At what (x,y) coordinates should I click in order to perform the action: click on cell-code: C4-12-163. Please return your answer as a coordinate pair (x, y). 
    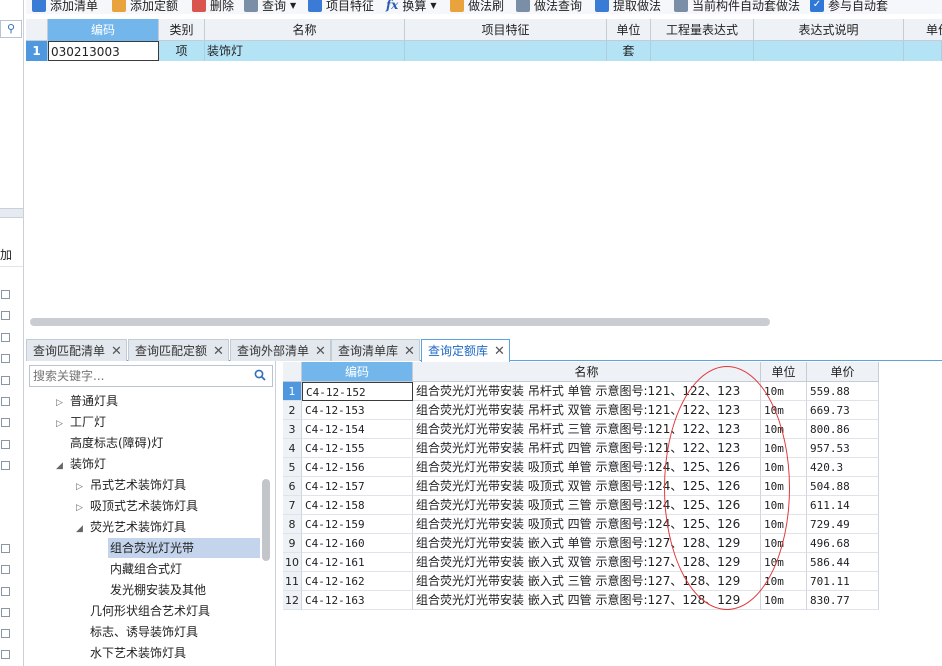
    Looking at the image, I should click on (357, 600).